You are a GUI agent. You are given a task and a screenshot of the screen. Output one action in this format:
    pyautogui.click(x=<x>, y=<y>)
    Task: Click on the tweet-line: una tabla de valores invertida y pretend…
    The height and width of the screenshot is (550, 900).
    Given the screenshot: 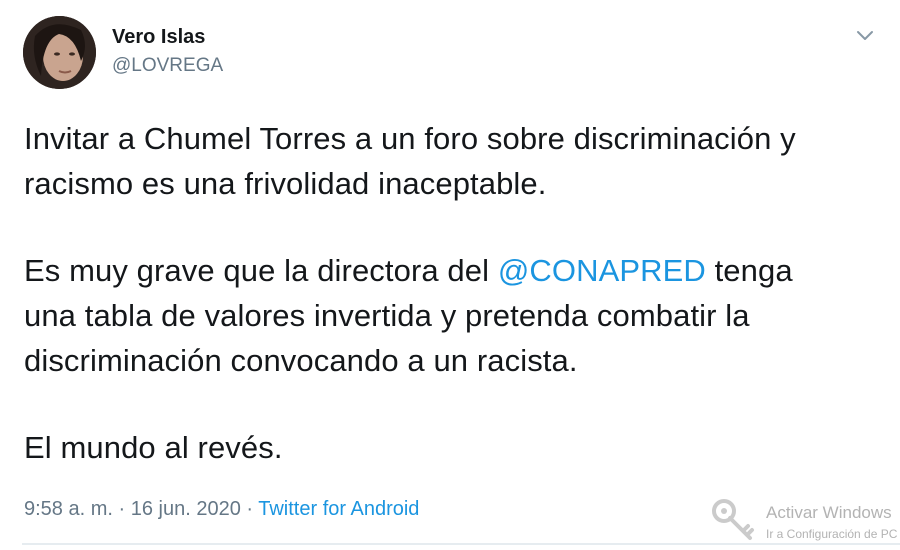 What is the action you would take?
    pyautogui.click(x=387, y=315)
    